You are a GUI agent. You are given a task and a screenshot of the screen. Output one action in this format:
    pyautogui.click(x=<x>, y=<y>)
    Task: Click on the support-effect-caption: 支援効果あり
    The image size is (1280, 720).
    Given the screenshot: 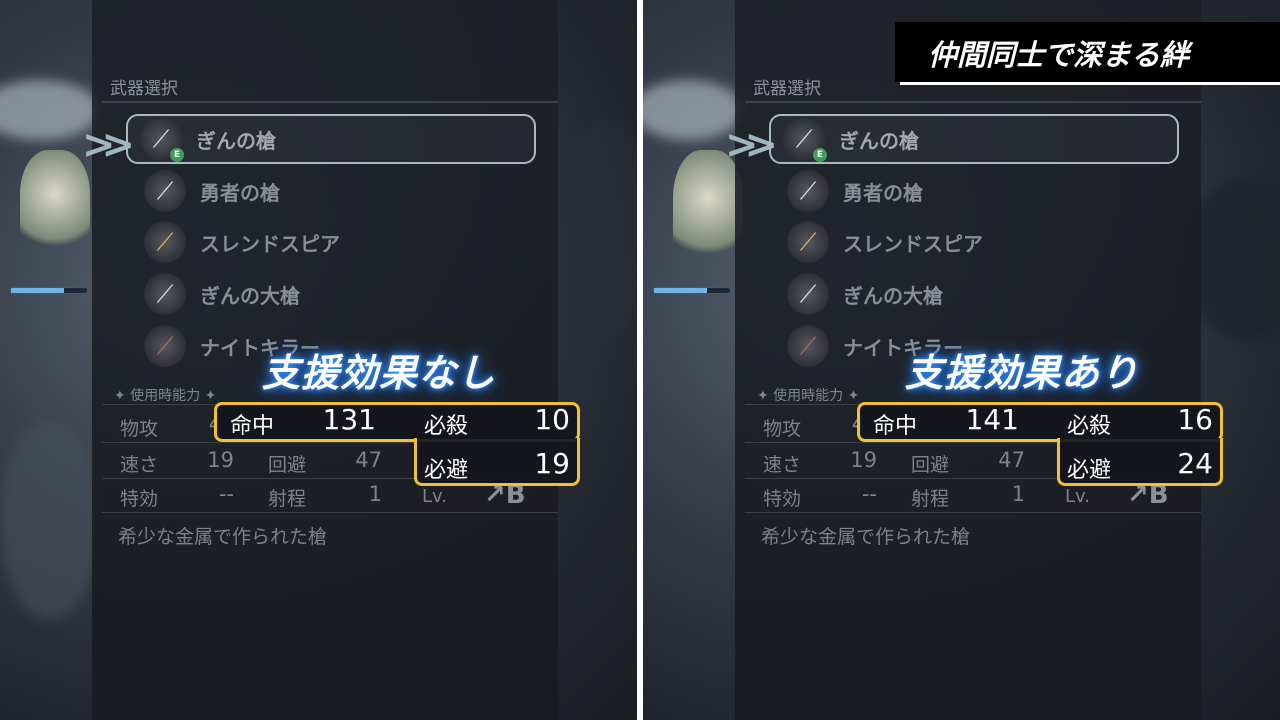 What is the action you would take?
    pyautogui.click(x=1022, y=373)
    